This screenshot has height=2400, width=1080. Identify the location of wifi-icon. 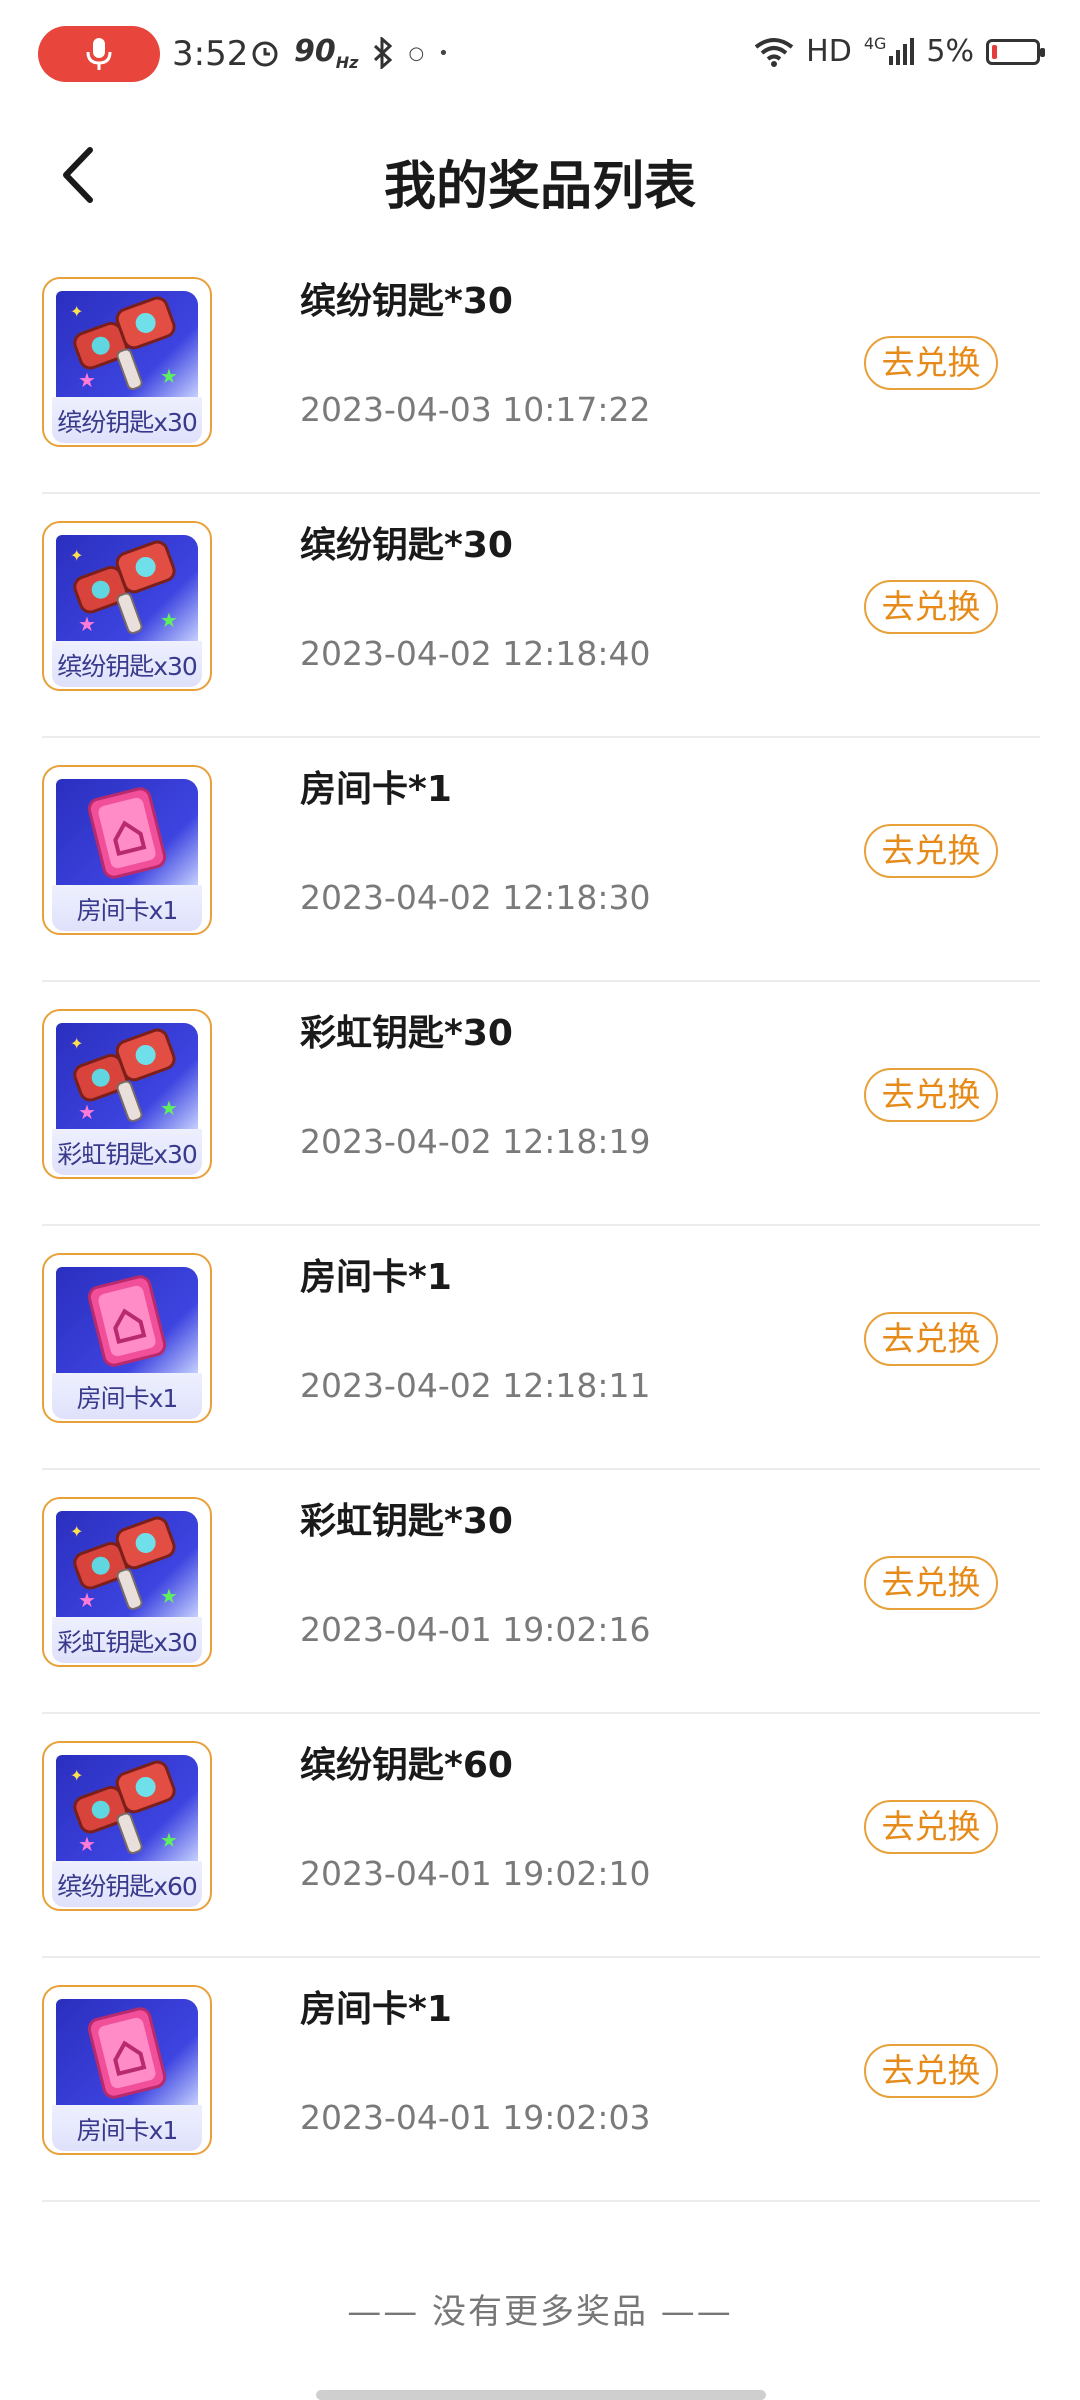
(774, 52).